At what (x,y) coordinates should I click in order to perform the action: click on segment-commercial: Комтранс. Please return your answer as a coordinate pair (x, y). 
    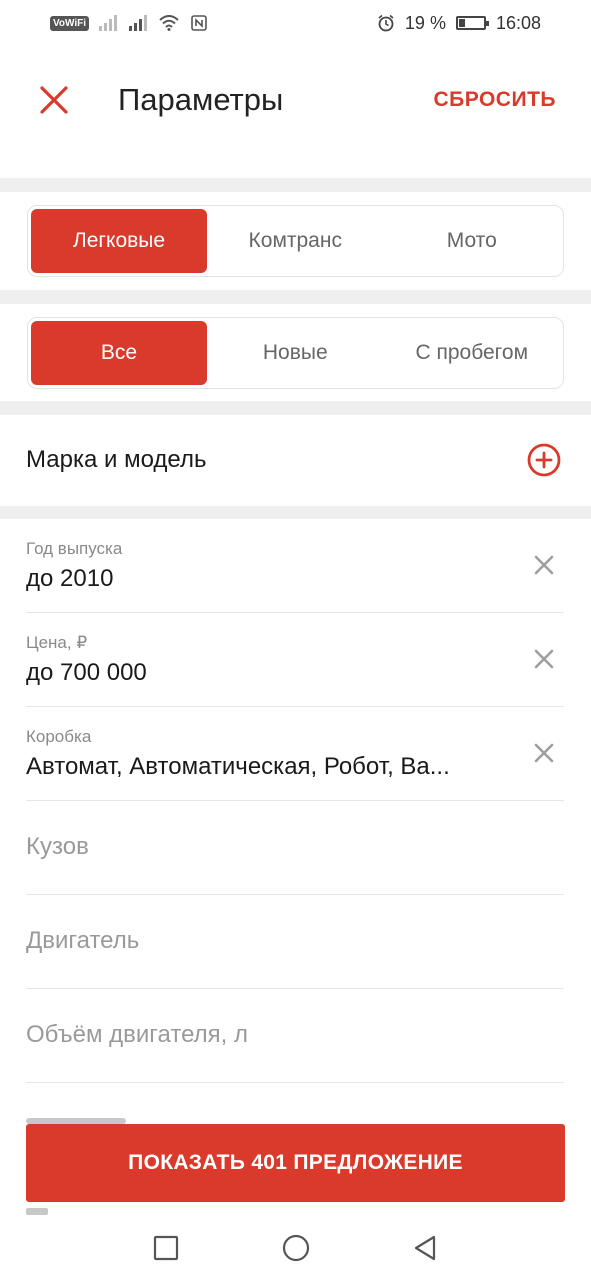
    Looking at the image, I should click on (295, 241).